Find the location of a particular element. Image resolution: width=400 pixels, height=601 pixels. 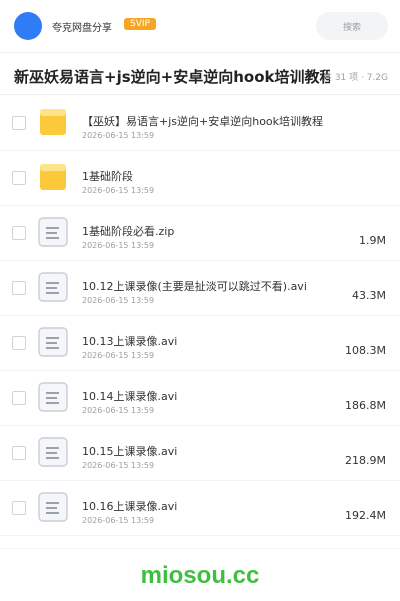

file-name: 10.16上课录像.avi is located at coordinates (130, 506).